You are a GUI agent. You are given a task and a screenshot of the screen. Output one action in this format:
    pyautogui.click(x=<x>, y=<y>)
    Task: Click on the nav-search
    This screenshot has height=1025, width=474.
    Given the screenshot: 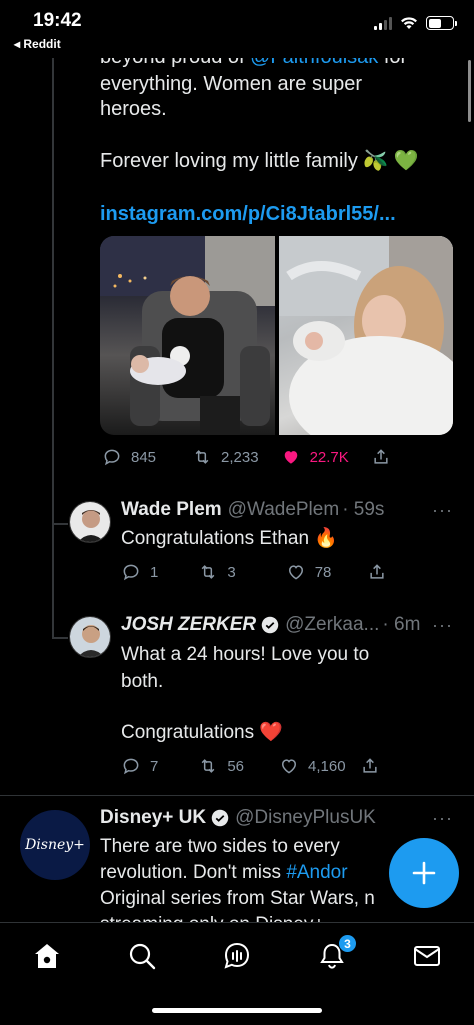 What is the action you would take?
    pyautogui.click(x=142, y=956)
    